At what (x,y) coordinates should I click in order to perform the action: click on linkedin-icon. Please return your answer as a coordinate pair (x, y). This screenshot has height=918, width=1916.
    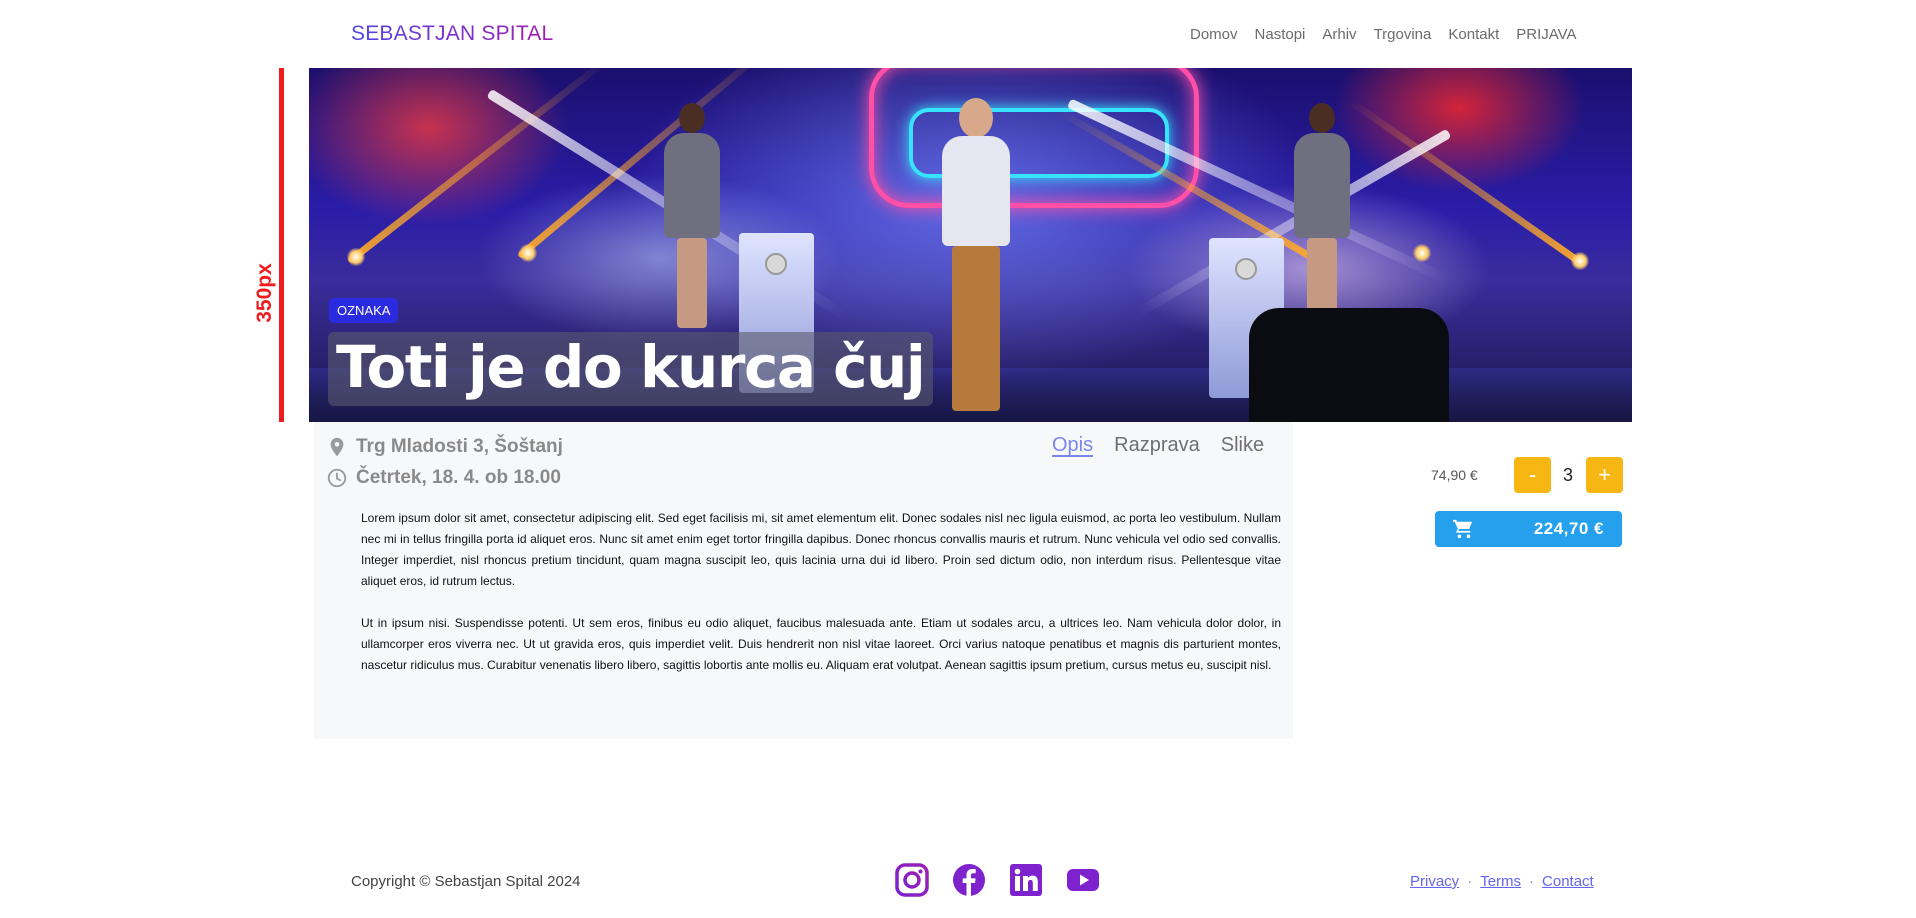
    Looking at the image, I should click on (1026, 880).